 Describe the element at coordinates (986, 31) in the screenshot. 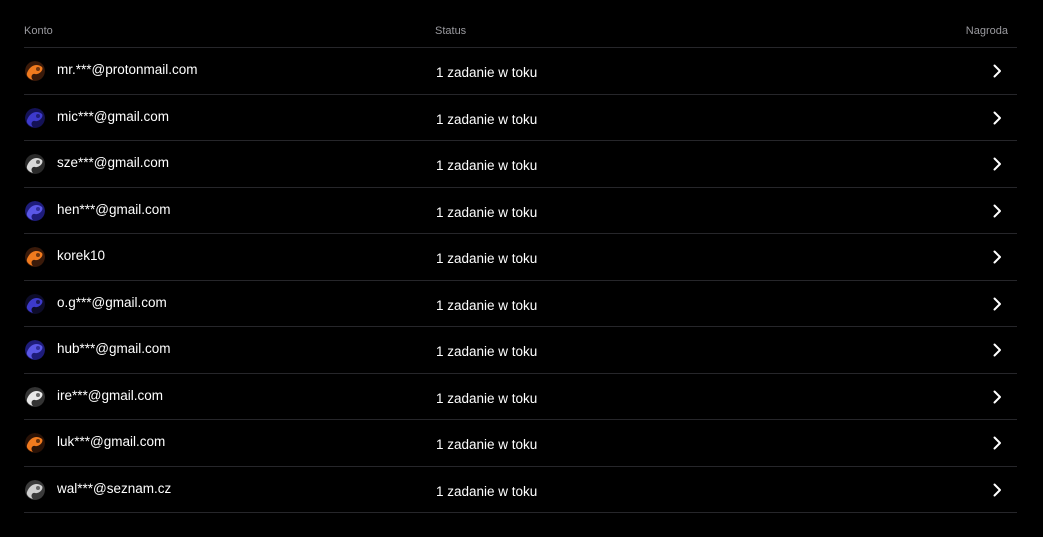

I see `column-header-reward: Nagroda` at that location.